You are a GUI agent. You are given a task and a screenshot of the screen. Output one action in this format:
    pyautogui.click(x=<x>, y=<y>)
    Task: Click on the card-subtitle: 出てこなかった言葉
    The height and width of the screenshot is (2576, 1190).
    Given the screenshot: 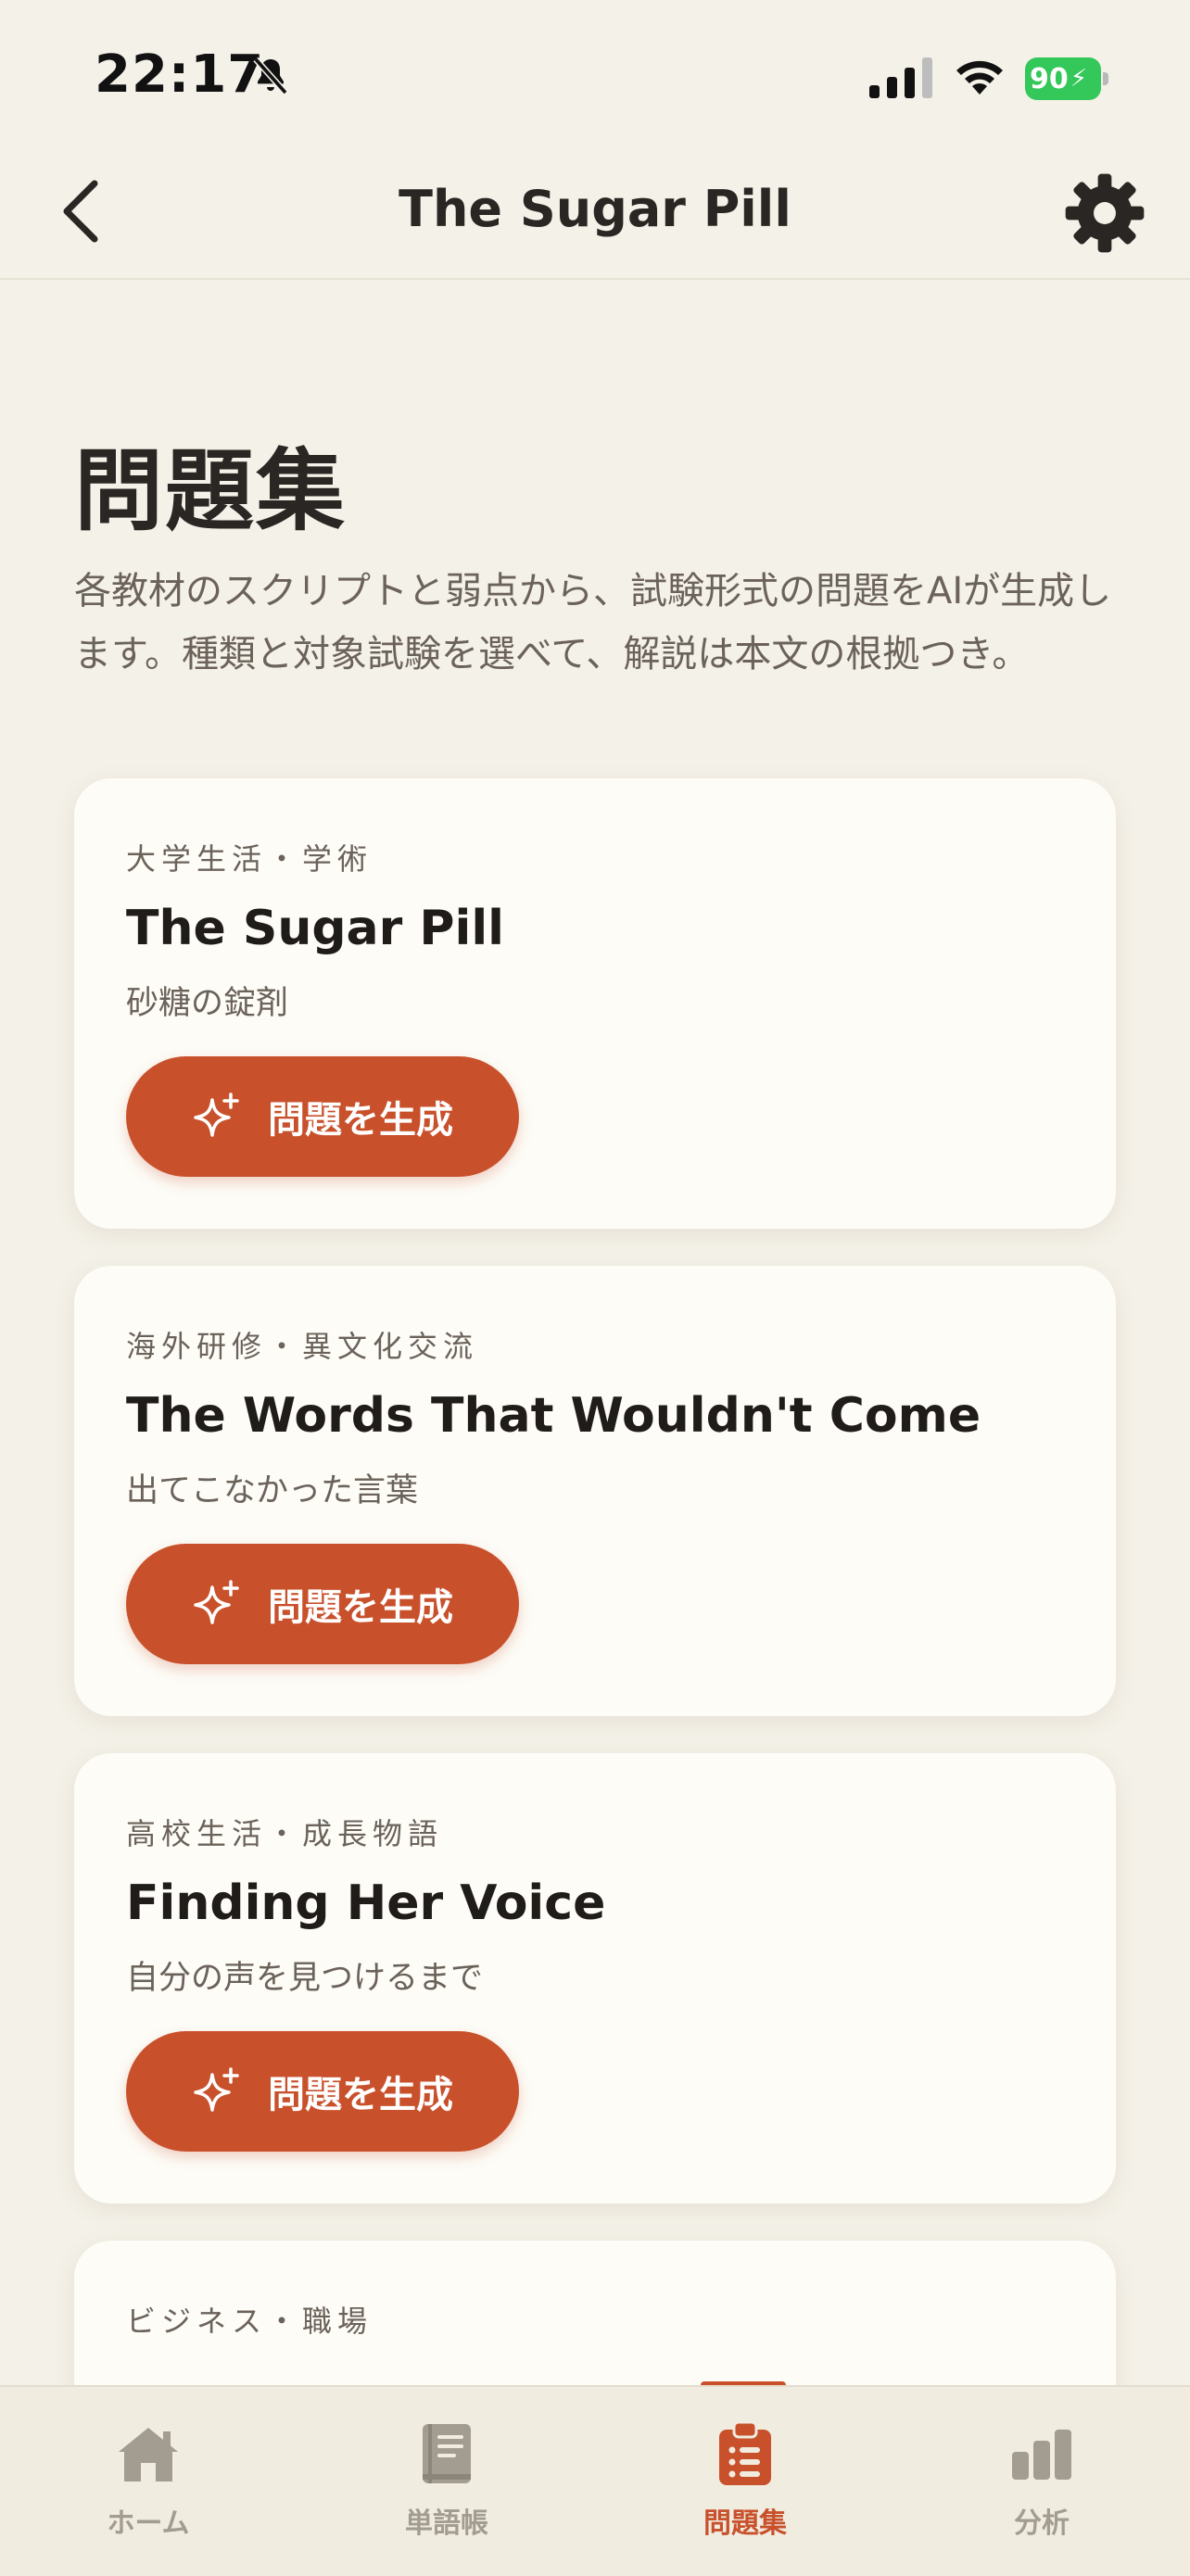 What is the action you would take?
    pyautogui.click(x=272, y=1490)
    